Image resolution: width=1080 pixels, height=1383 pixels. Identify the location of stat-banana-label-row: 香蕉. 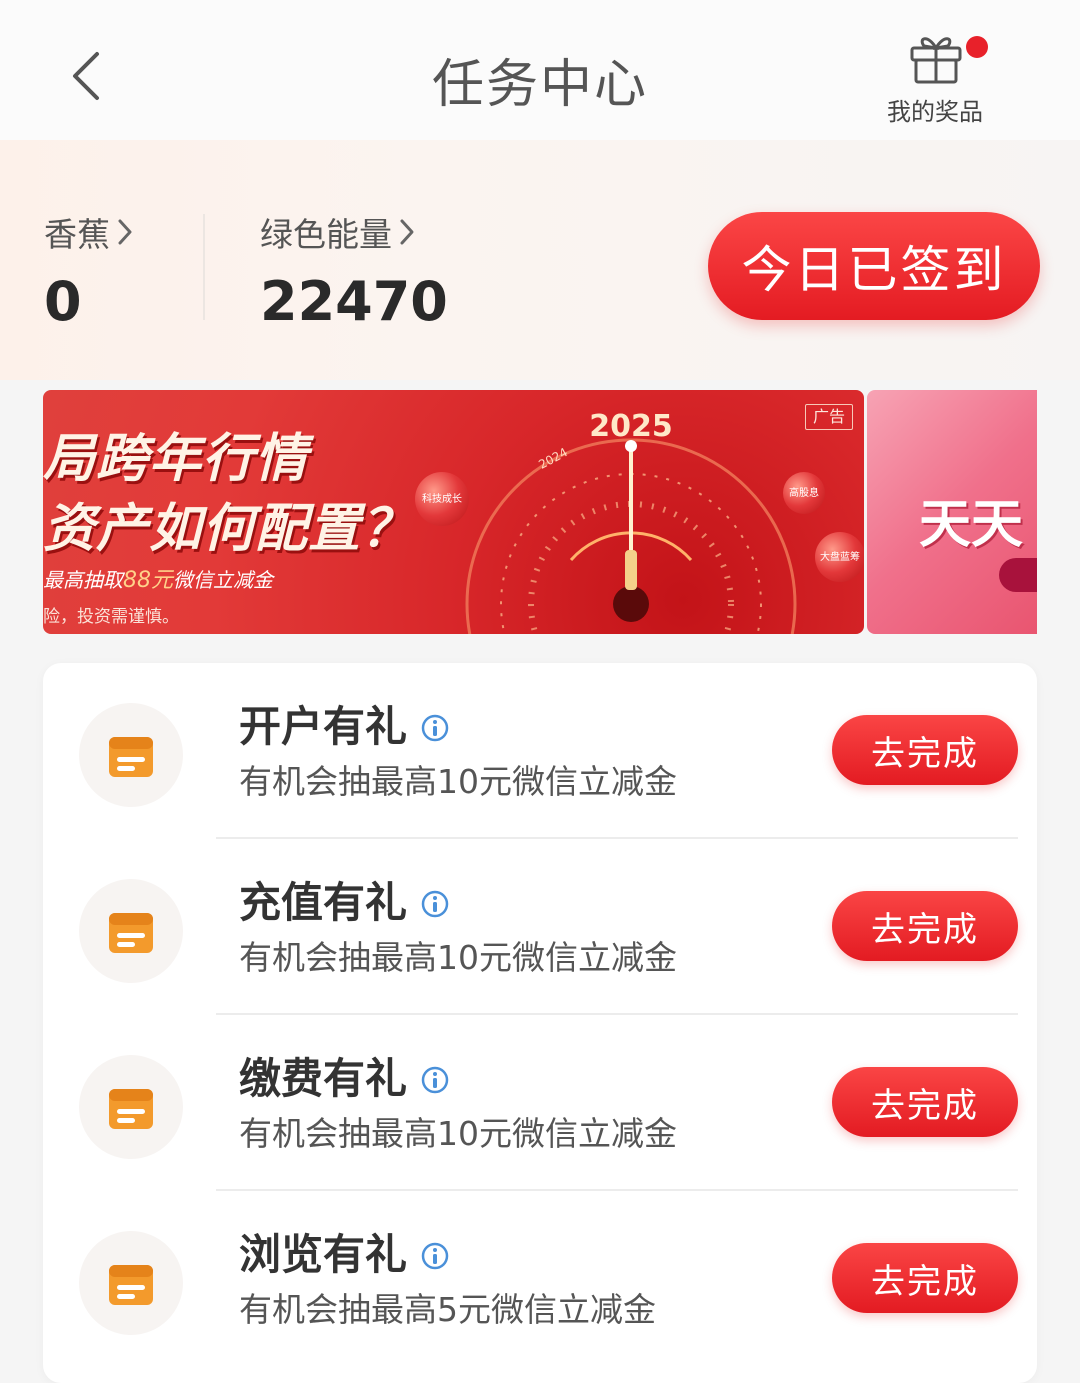
(89, 232).